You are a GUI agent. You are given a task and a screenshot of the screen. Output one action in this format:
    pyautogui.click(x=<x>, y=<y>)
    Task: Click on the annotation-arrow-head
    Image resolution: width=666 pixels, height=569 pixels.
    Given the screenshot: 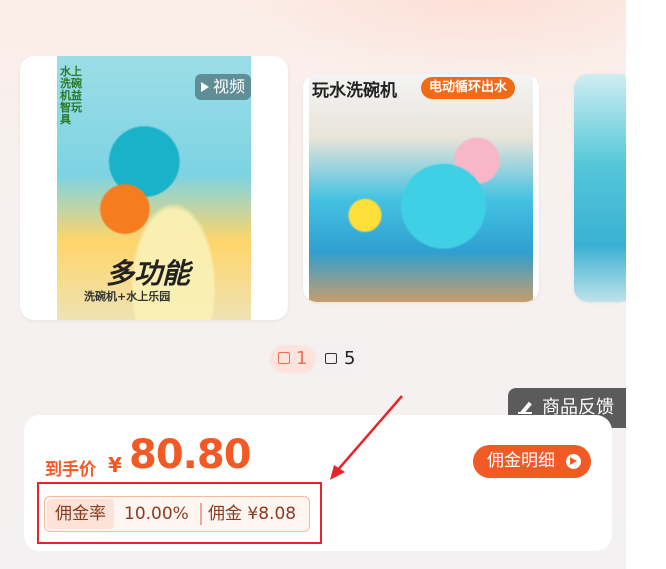 What is the action you would take?
    pyautogui.click(x=337, y=472)
    